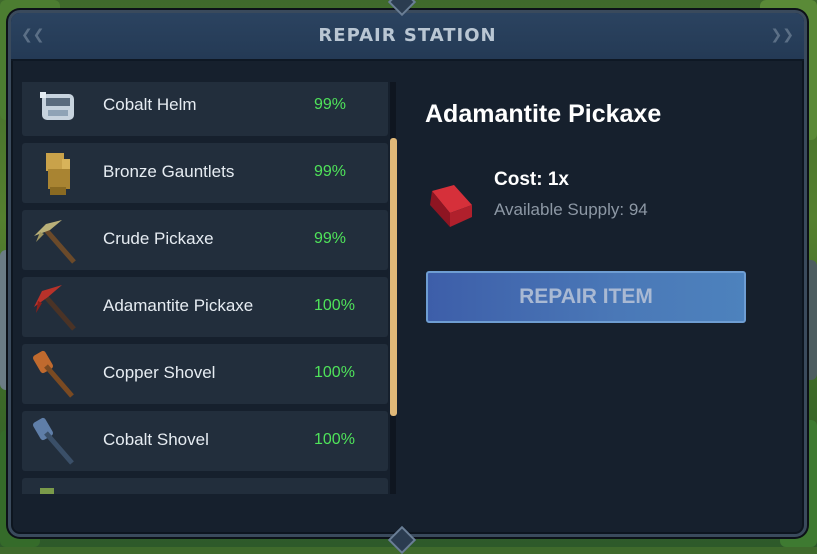 The width and height of the screenshot is (817, 554). I want to click on list-item-adamantite-pickaxe: Adamantite Pickaxe 100%, so click(205, 307).